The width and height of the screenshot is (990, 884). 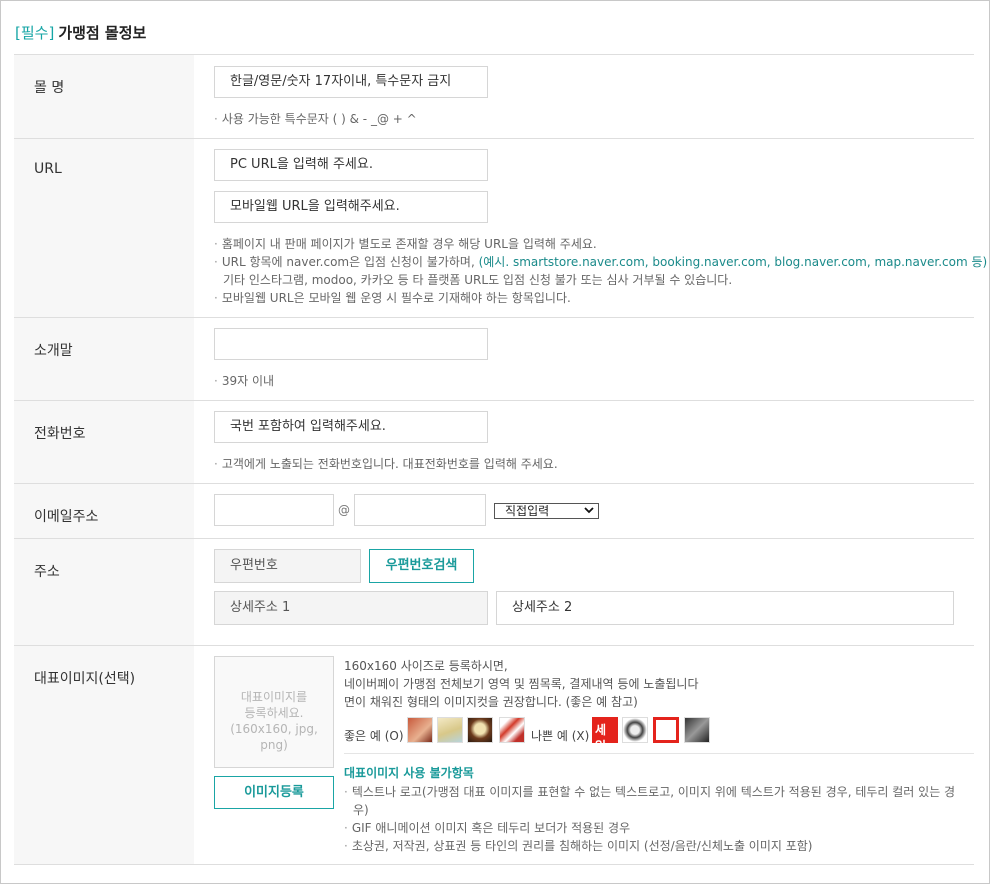 What do you see at coordinates (560, 736) in the screenshot?
I see `bad-example-label: 나쁜 예 (X)` at bounding box center [560, 736].